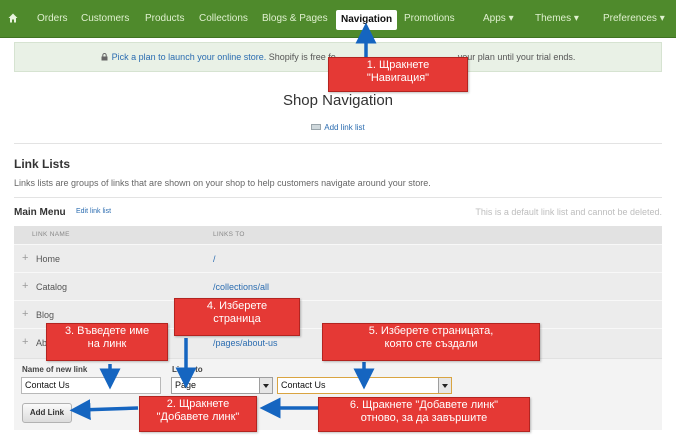 The height and width of the screenshot is (436, 676). What do you see at coordinates (40, 212) in the screenshot?
I see `main-menu-heading: Main Menu` at bounding box center [40, 212].